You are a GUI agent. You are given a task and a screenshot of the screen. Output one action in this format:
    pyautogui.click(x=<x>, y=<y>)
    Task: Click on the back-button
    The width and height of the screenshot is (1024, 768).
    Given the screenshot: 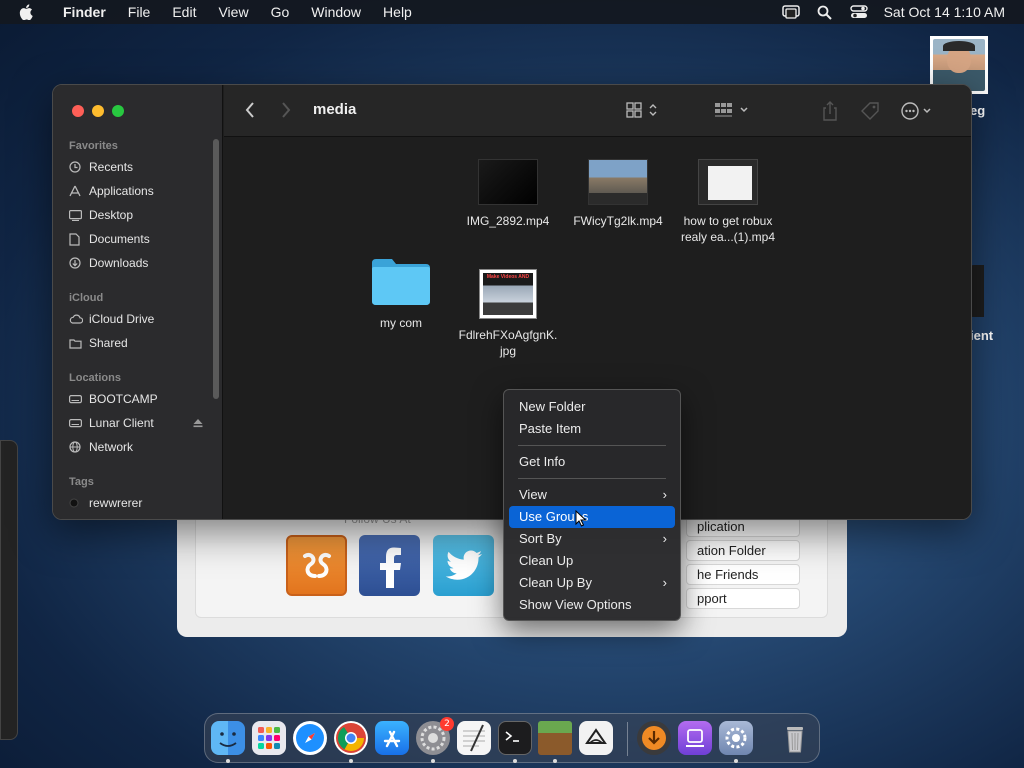 What is the action you would take?
    pyautogui.click(x=250, y=110)
    